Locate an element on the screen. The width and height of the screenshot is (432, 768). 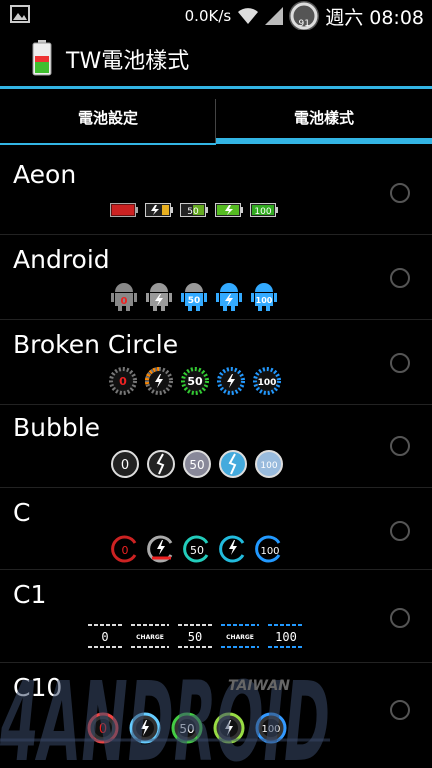
c1-bars-half-icon: 50 is located at coordinates (195, 636).